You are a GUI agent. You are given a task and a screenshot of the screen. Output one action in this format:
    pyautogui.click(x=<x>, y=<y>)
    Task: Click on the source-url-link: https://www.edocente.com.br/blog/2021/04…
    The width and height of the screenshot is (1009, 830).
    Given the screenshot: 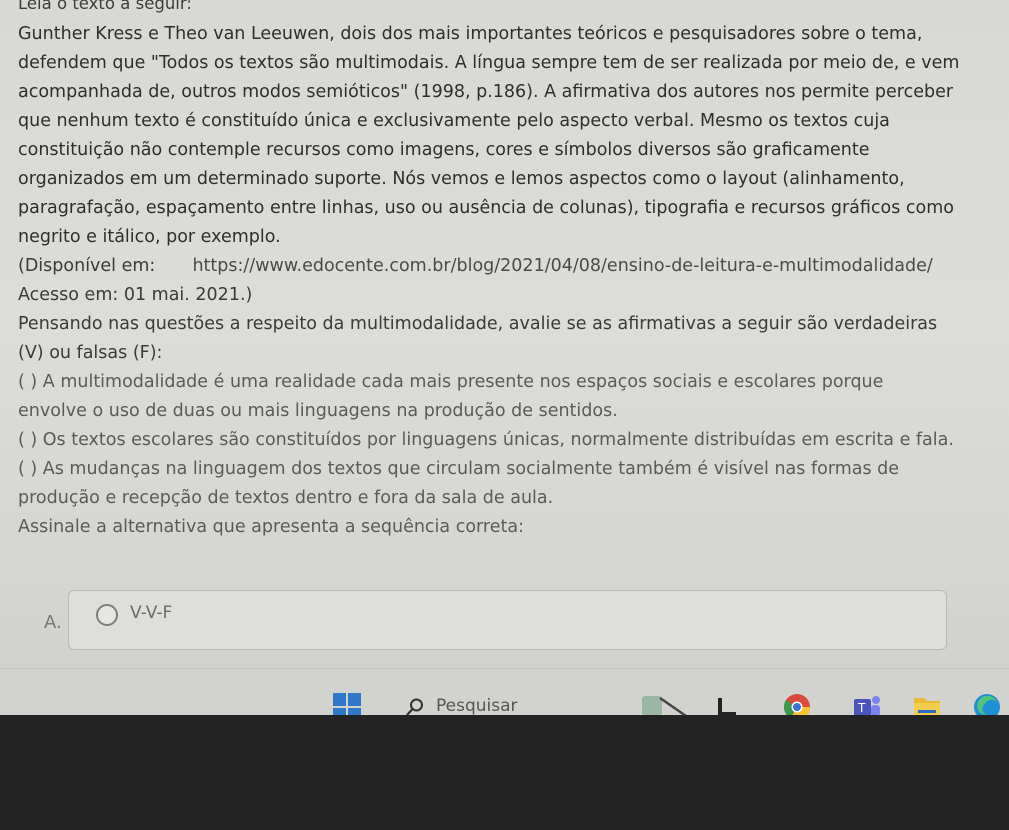 What is the action you would take?
    pyautogui.click(x=562, y=266)
    